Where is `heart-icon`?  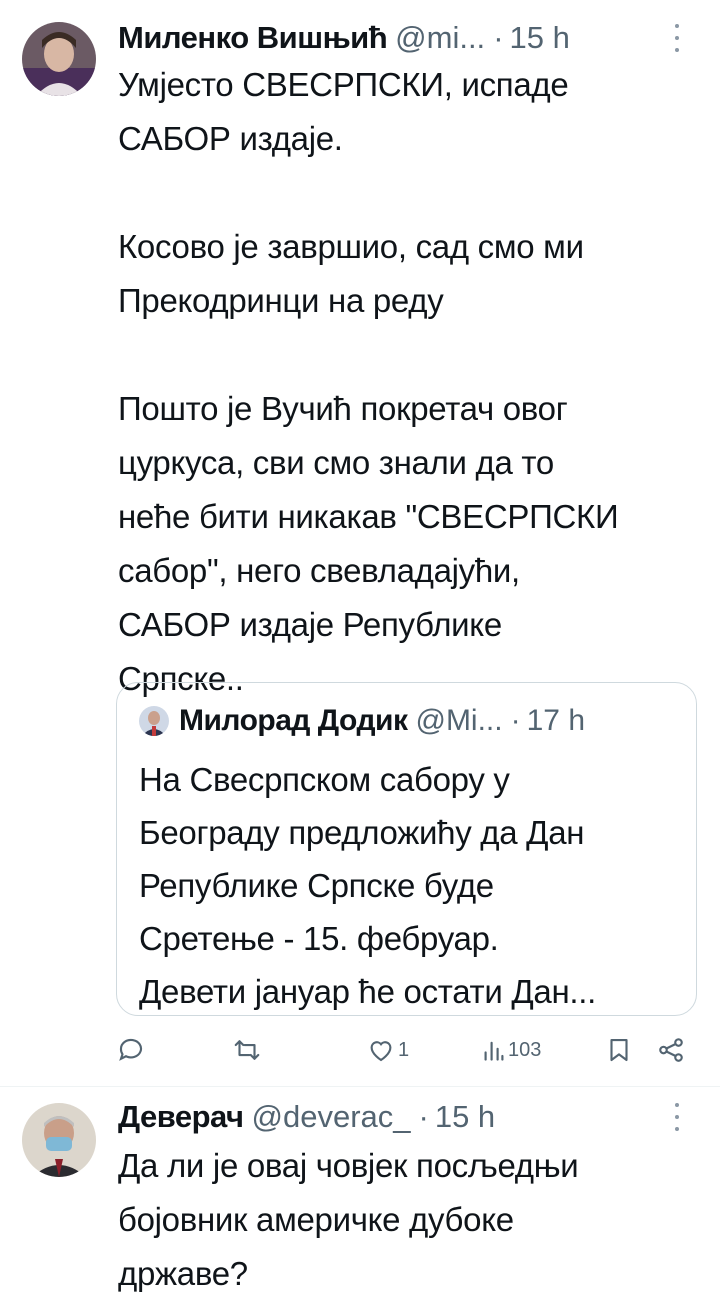 heart-icon is located at coordinates (381, 1051).